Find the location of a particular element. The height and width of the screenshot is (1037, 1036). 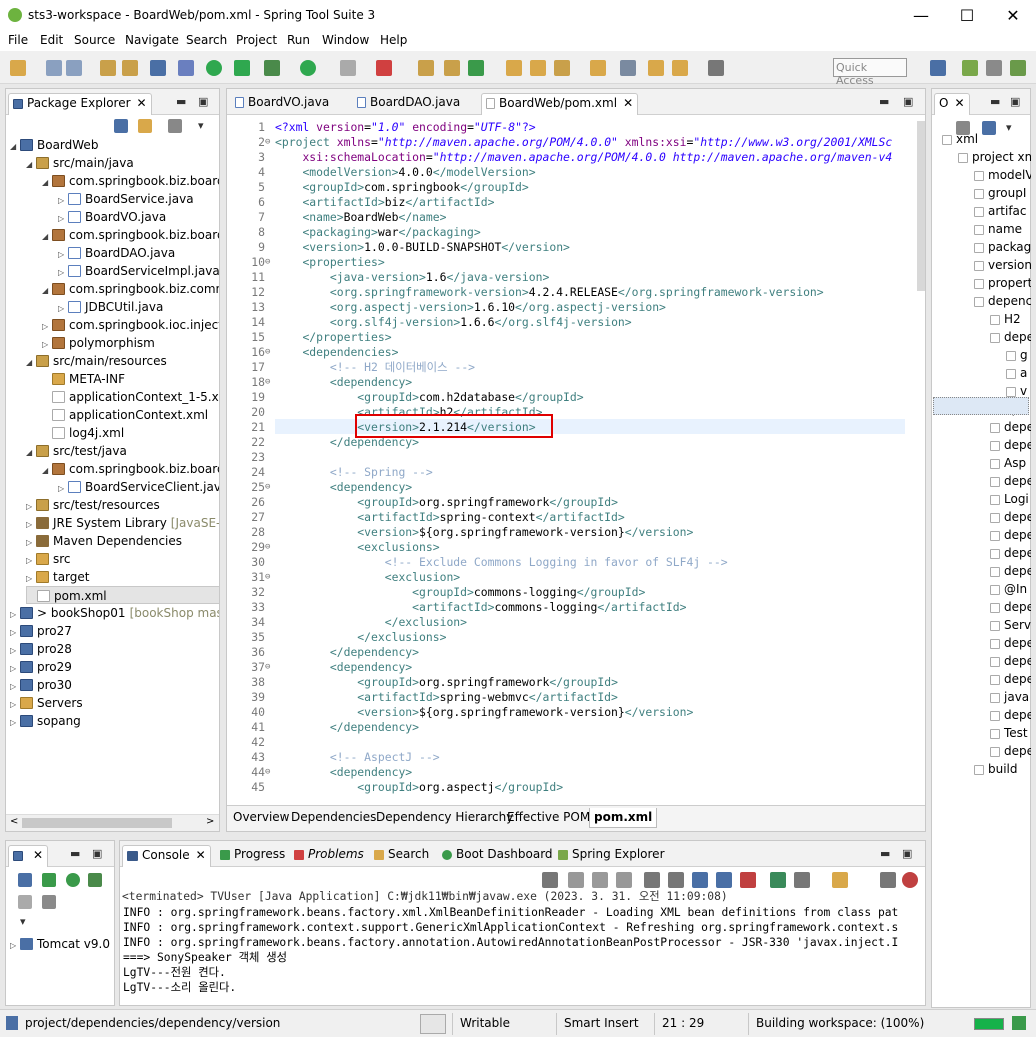

tree-item: ▷ src is located at coordinates (48, 559).